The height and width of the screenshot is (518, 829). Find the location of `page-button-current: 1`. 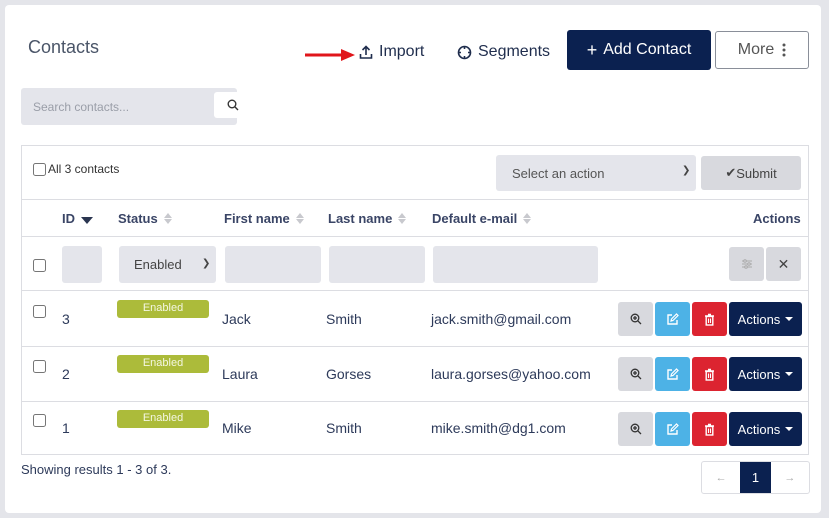

page-button-current: 1 is located at coordinates (755, 477).